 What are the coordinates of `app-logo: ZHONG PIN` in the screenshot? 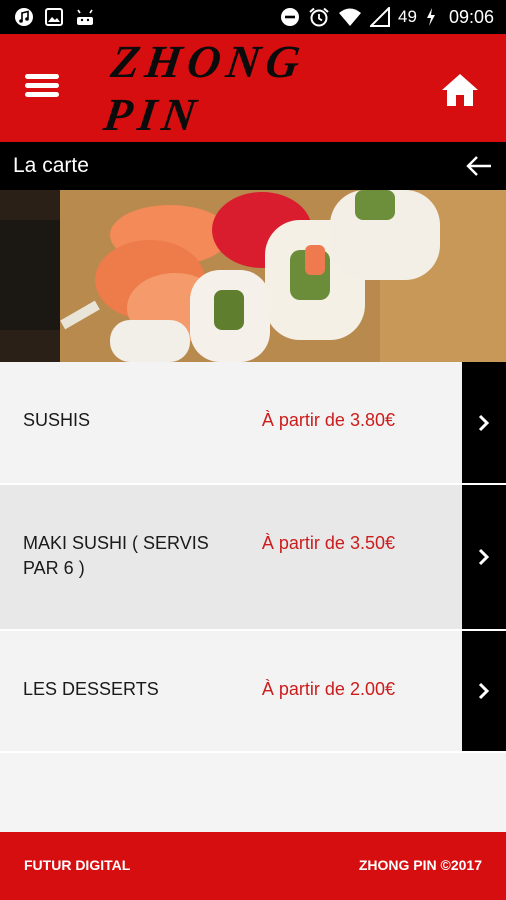 It's located at (204, 88).